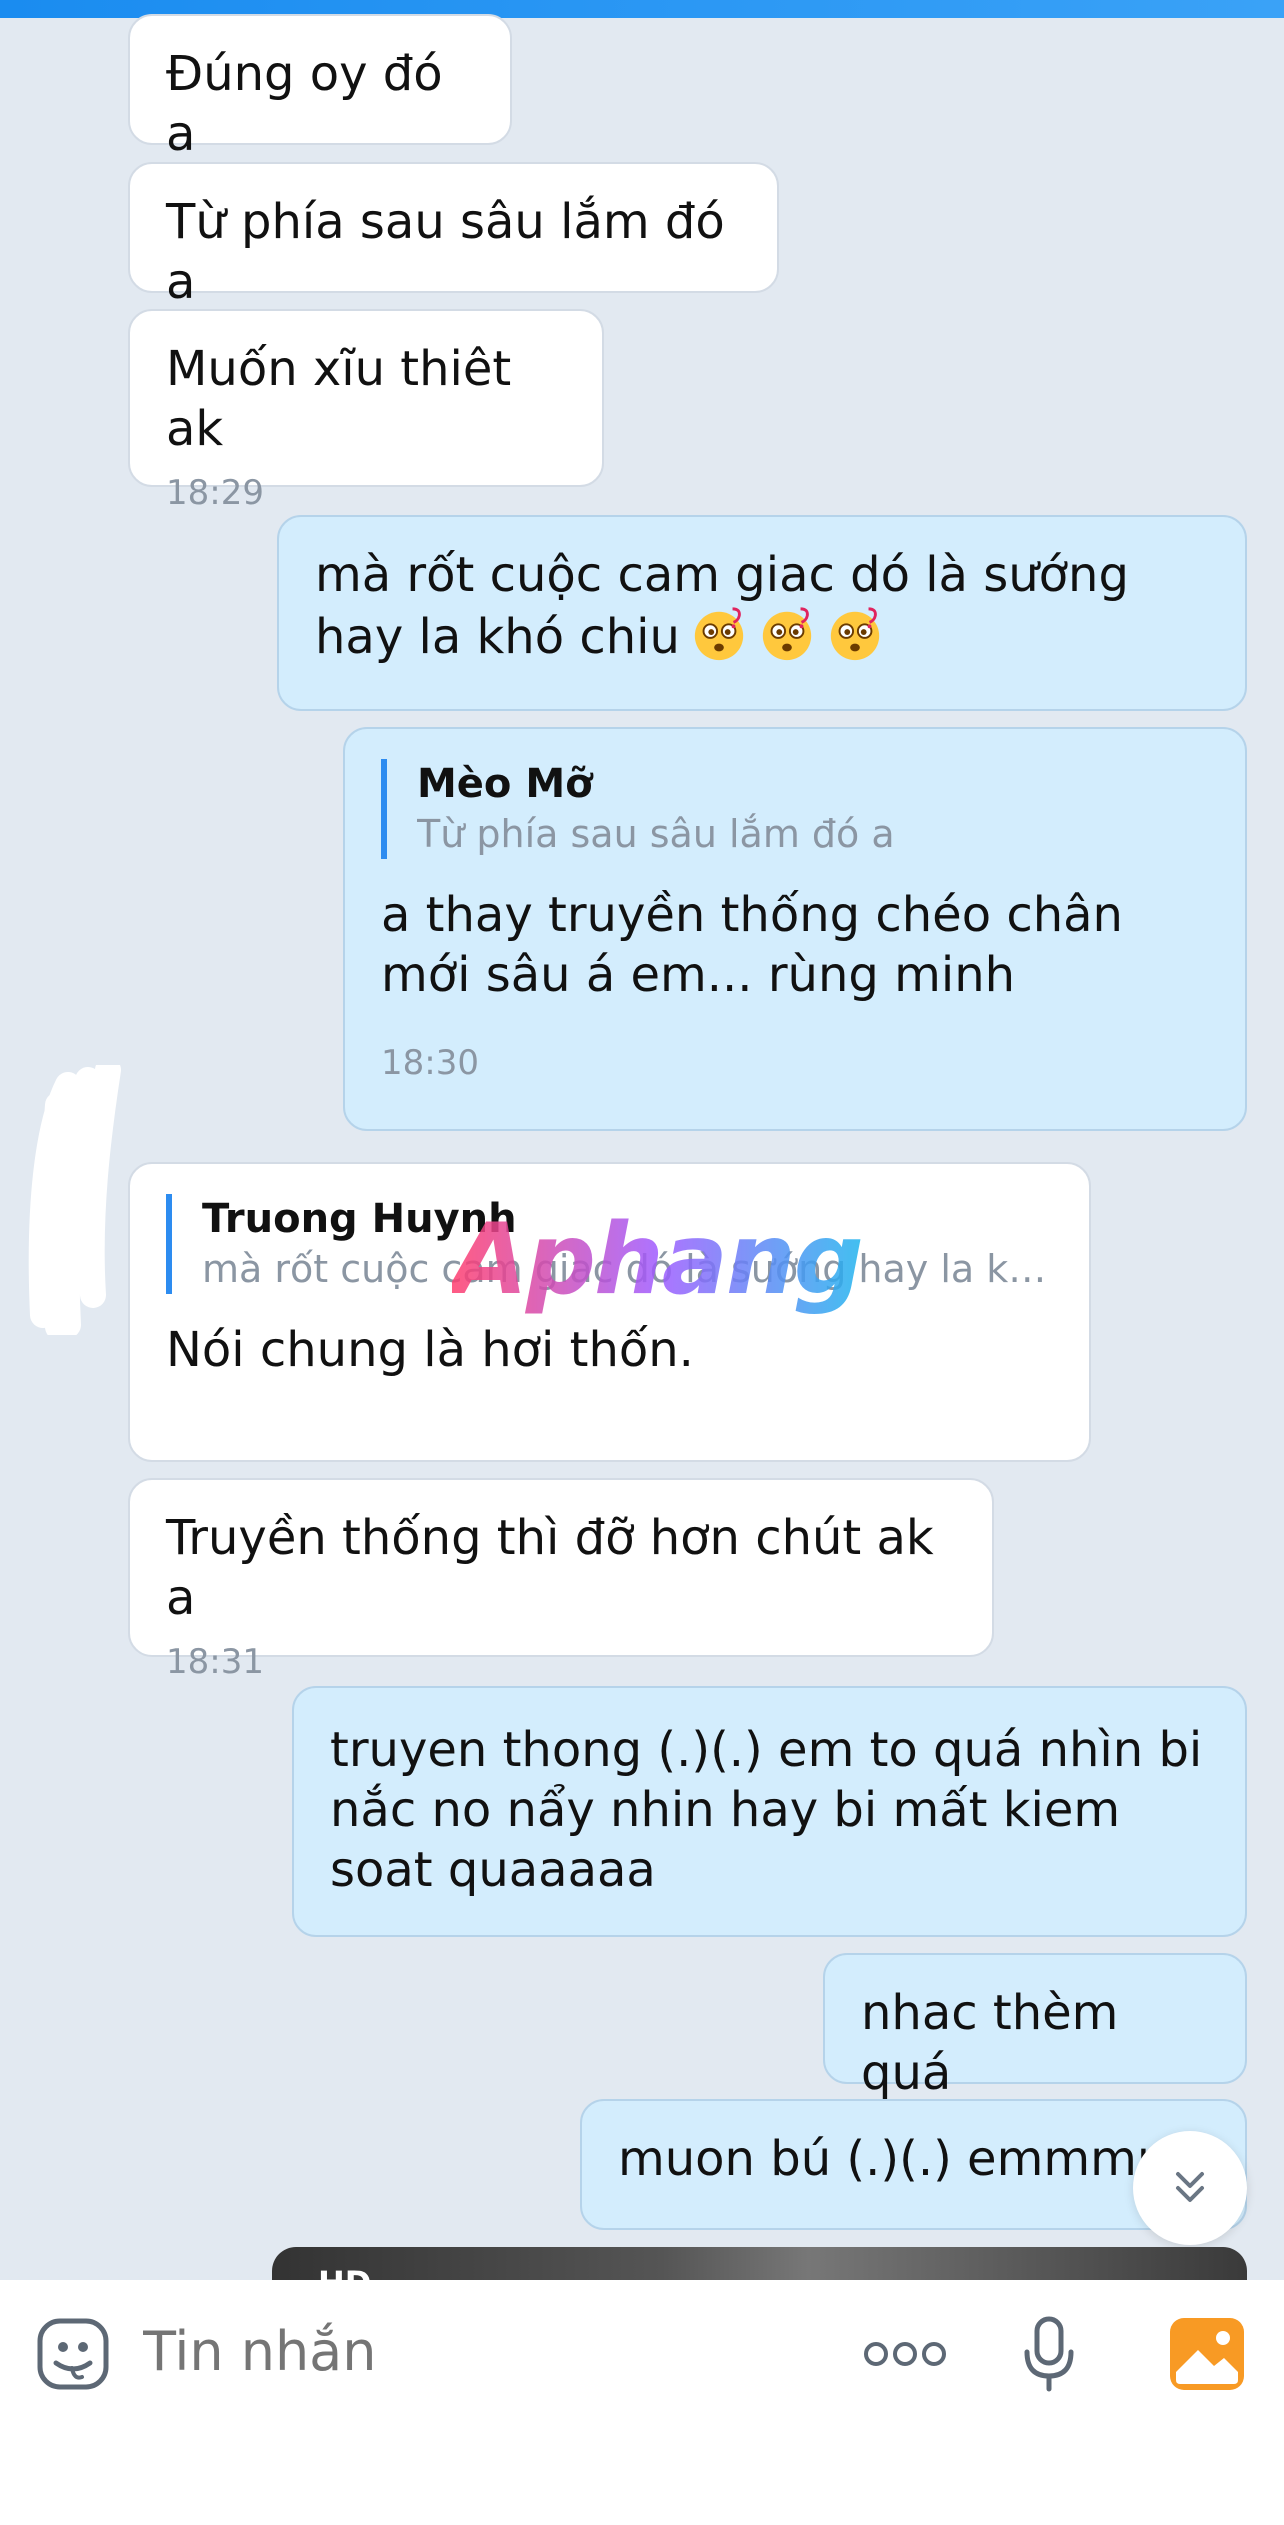 The width and height of the screenshot is (1284, 2525). Describe the element at coordinates (905, 2354) in the screenshot. I see `more-icon` at that location.